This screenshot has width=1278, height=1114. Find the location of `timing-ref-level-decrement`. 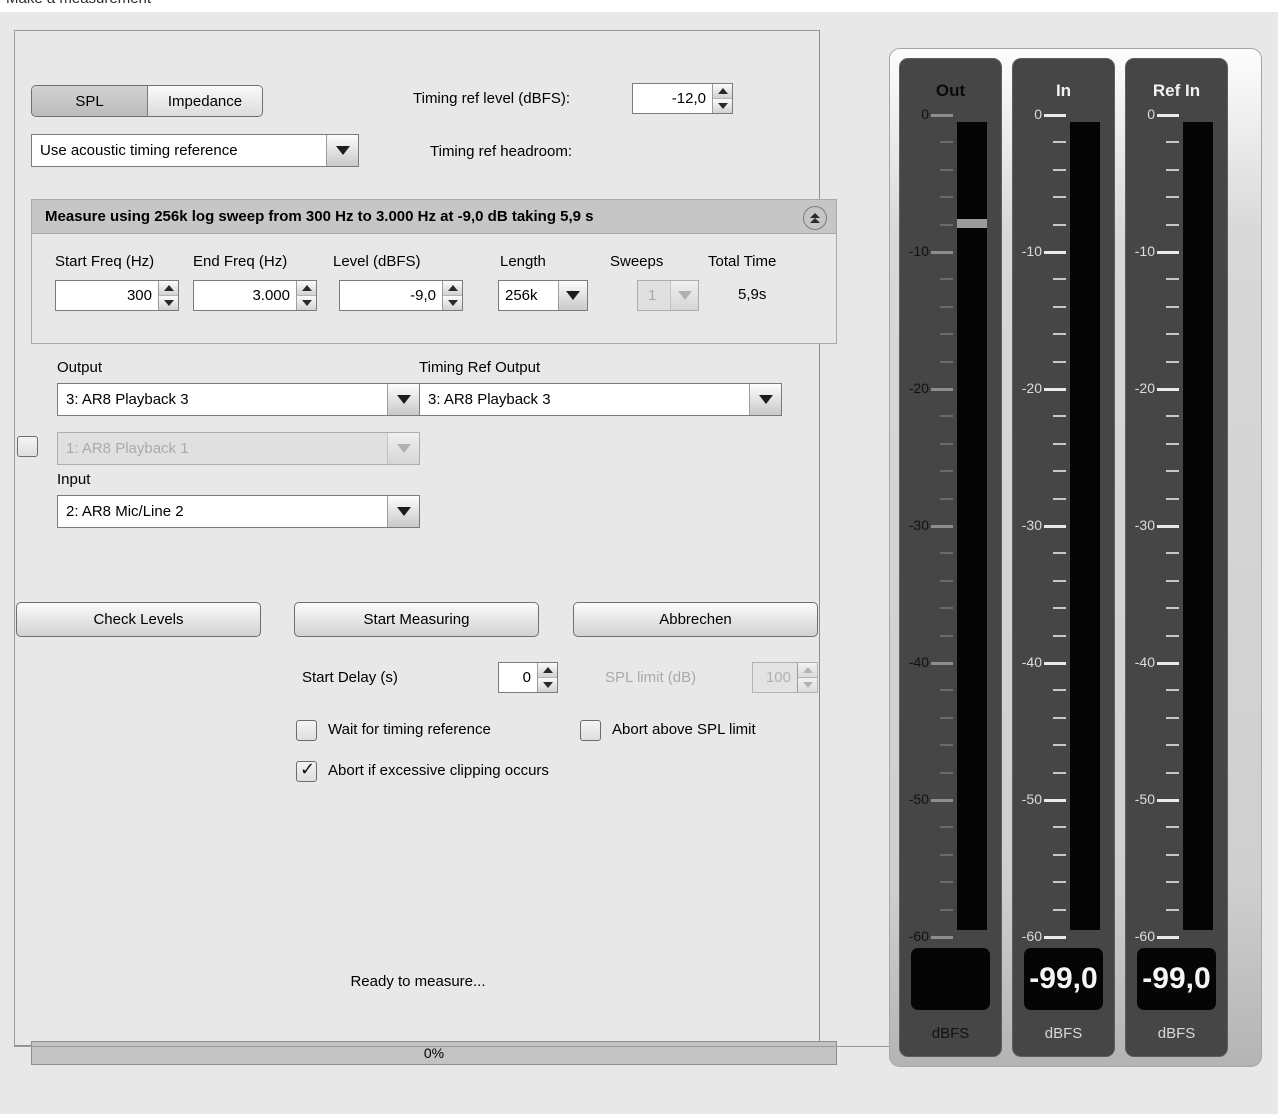

timing-ref-level-decrement is located at coordinates (722, 105).